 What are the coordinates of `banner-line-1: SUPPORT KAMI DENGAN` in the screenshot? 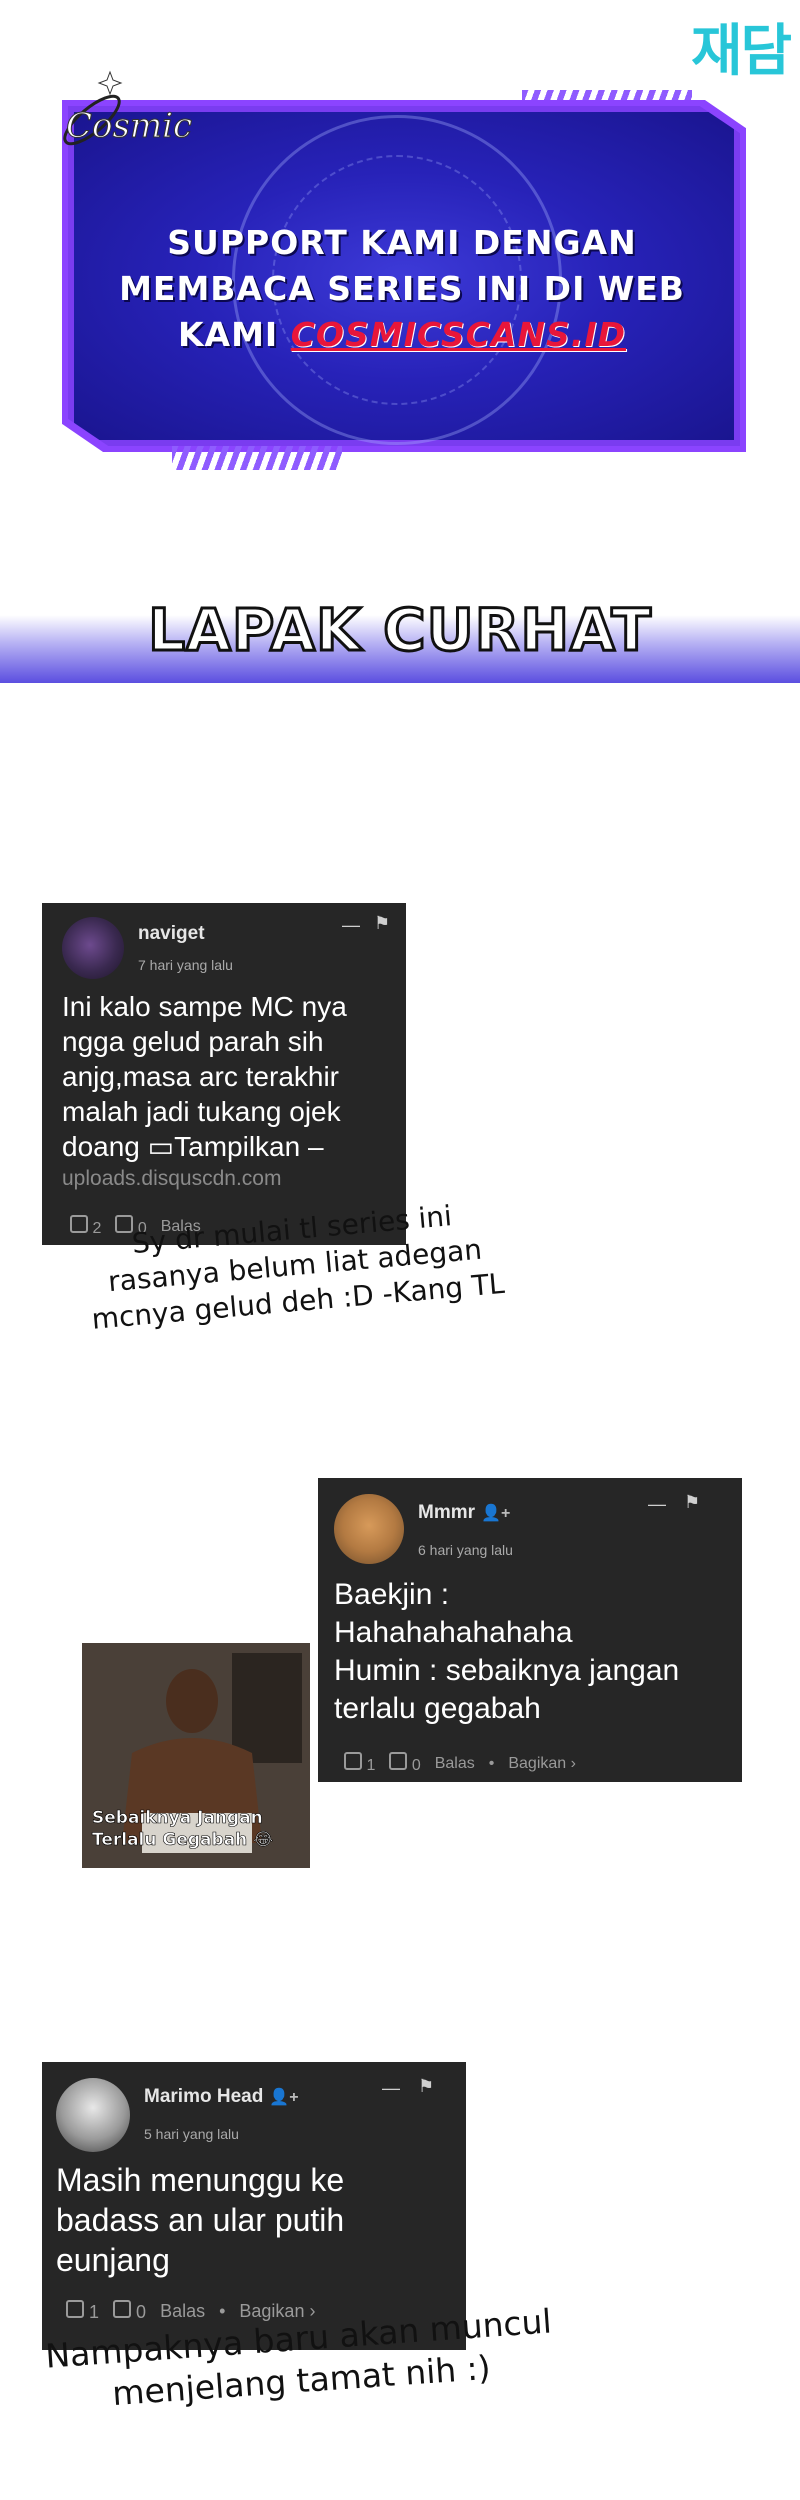 It's located at (402, 242).